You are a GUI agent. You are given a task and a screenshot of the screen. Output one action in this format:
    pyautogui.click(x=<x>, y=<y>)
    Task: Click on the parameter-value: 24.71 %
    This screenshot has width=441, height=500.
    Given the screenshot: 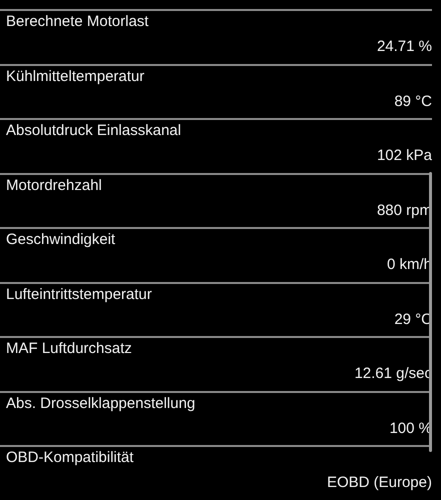 What is the action you would take?
    pyautogui.click(x=404, y=47)
    